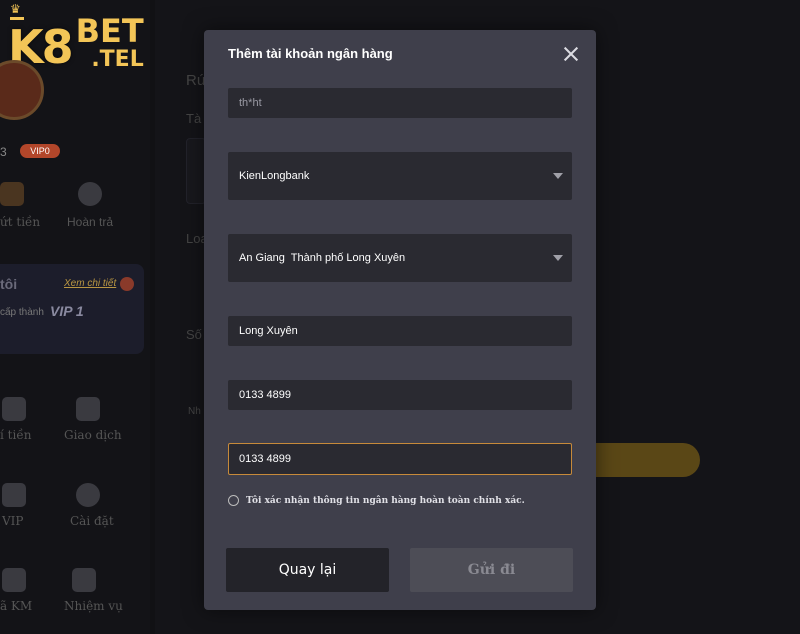 This screenshot has height=634, width=800. I want to click on back-button: Quay lại, so click(307, 570).